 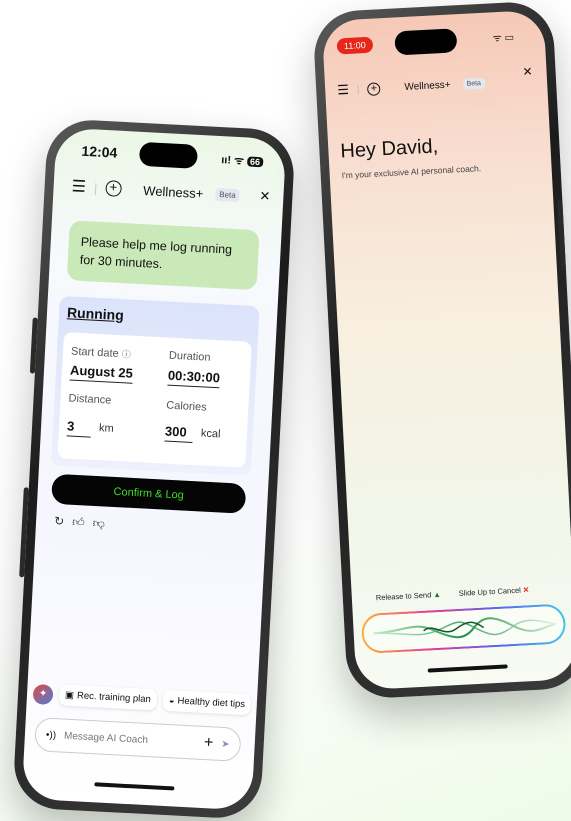 What do you see at coordinates (149, 493) in the screenshot?
I see `confirm-log-button: Confirm & Log` at bounding box center [149, 493].